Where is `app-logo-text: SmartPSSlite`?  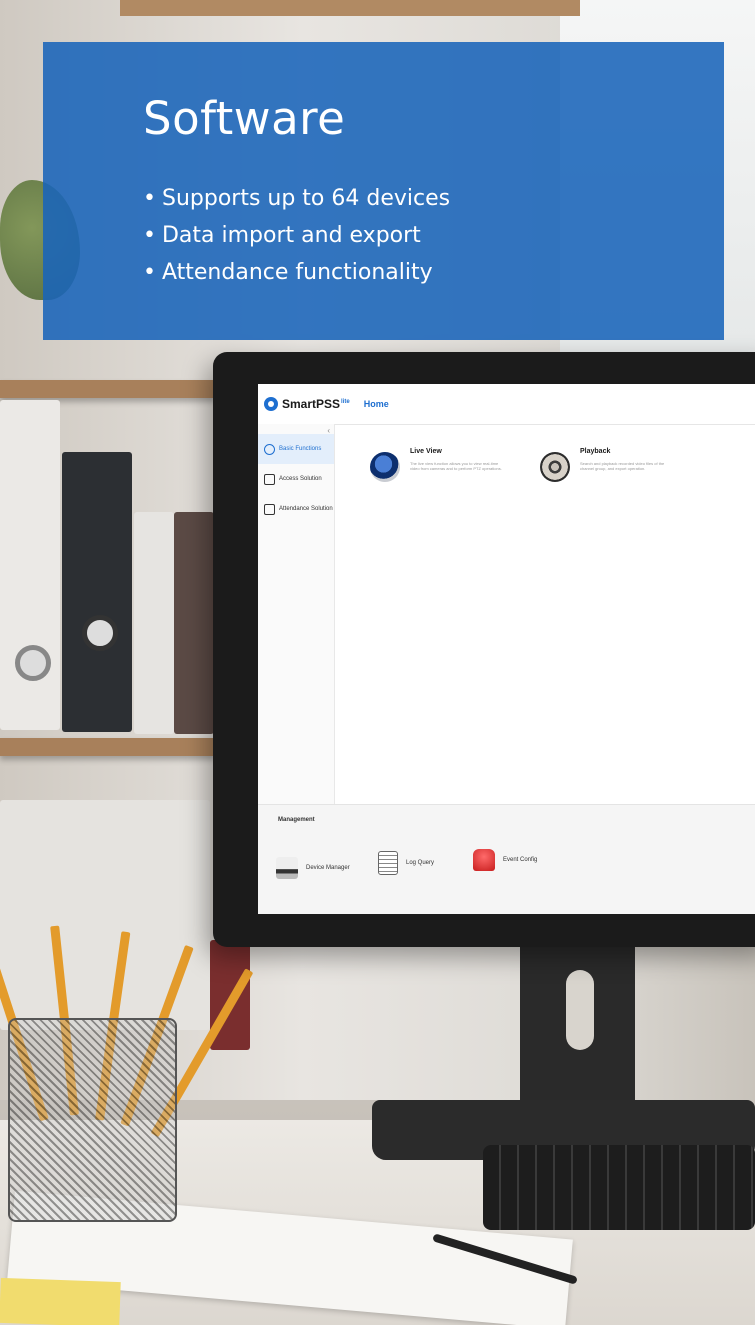 app-logo-text: SmartPSSlite is located at coordinates (316, 404).